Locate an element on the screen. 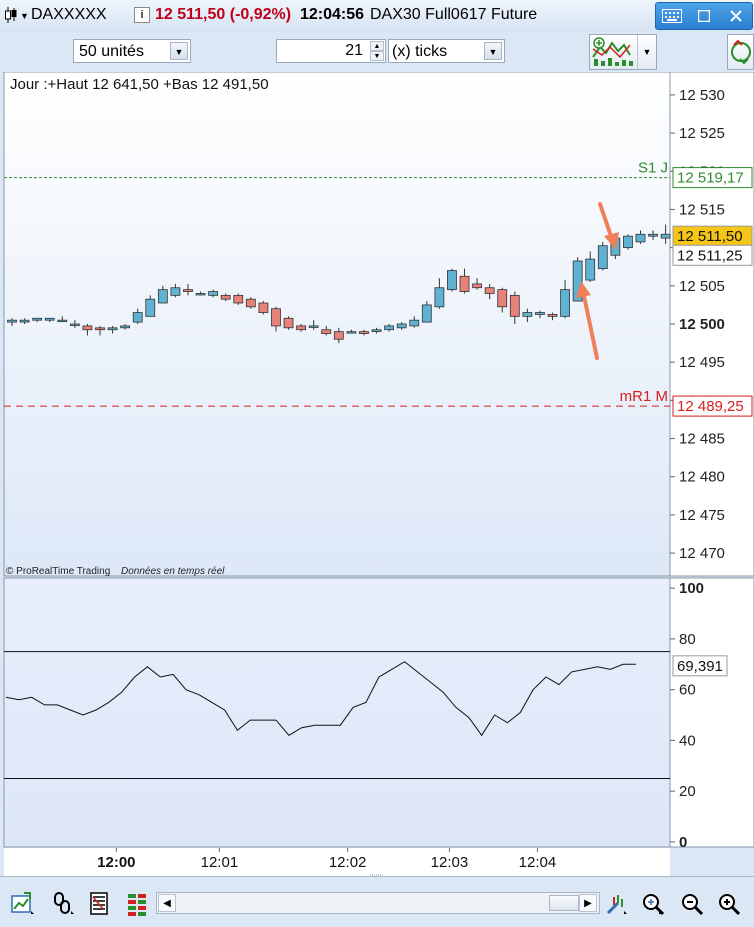 This screenshot has height=927, width=754. timeframe-select: (x) ticks ▼ is located at coordinates (446, 51).